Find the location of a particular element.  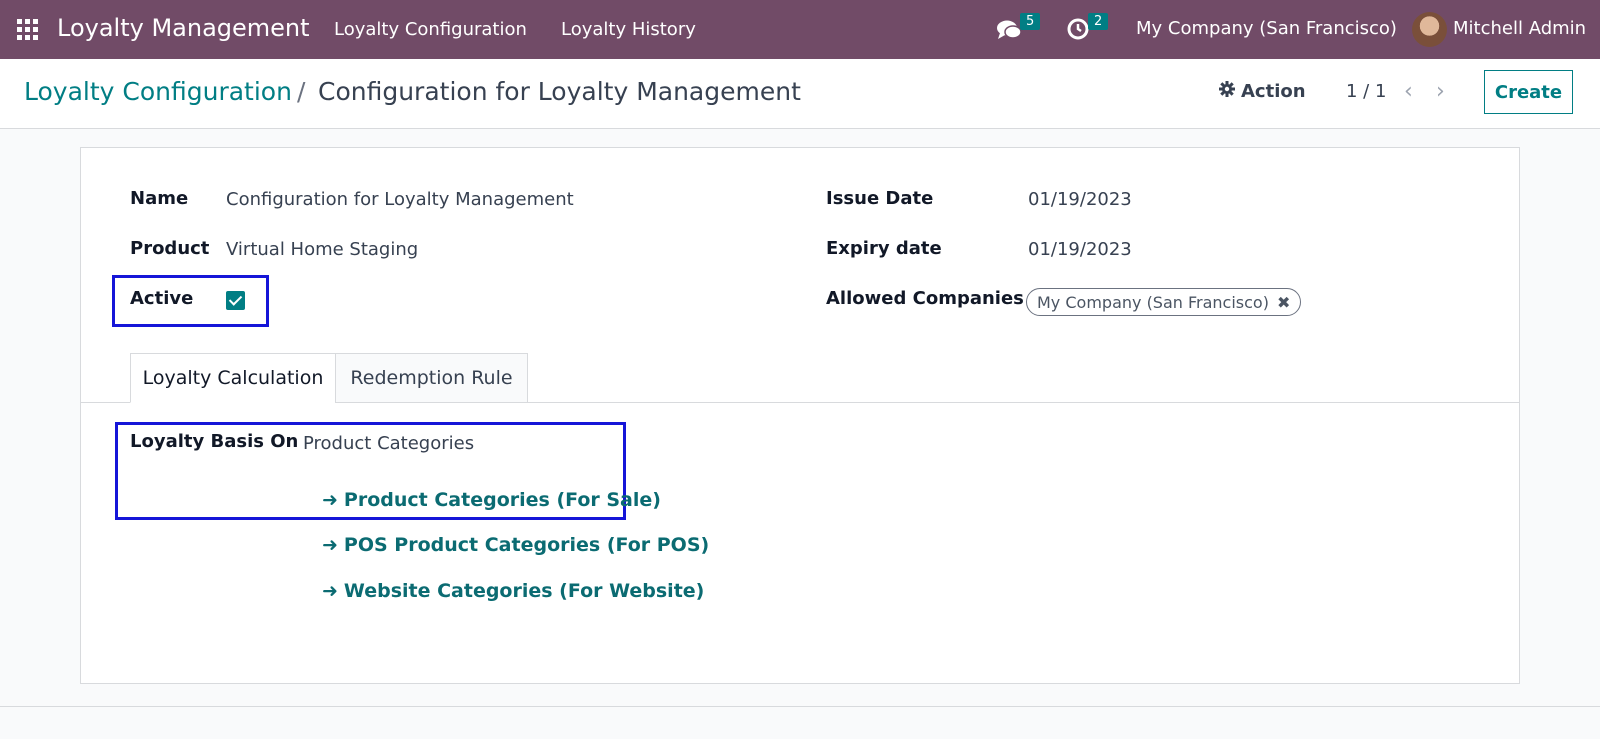

active-checkbox is located at coordinates (235, 300).